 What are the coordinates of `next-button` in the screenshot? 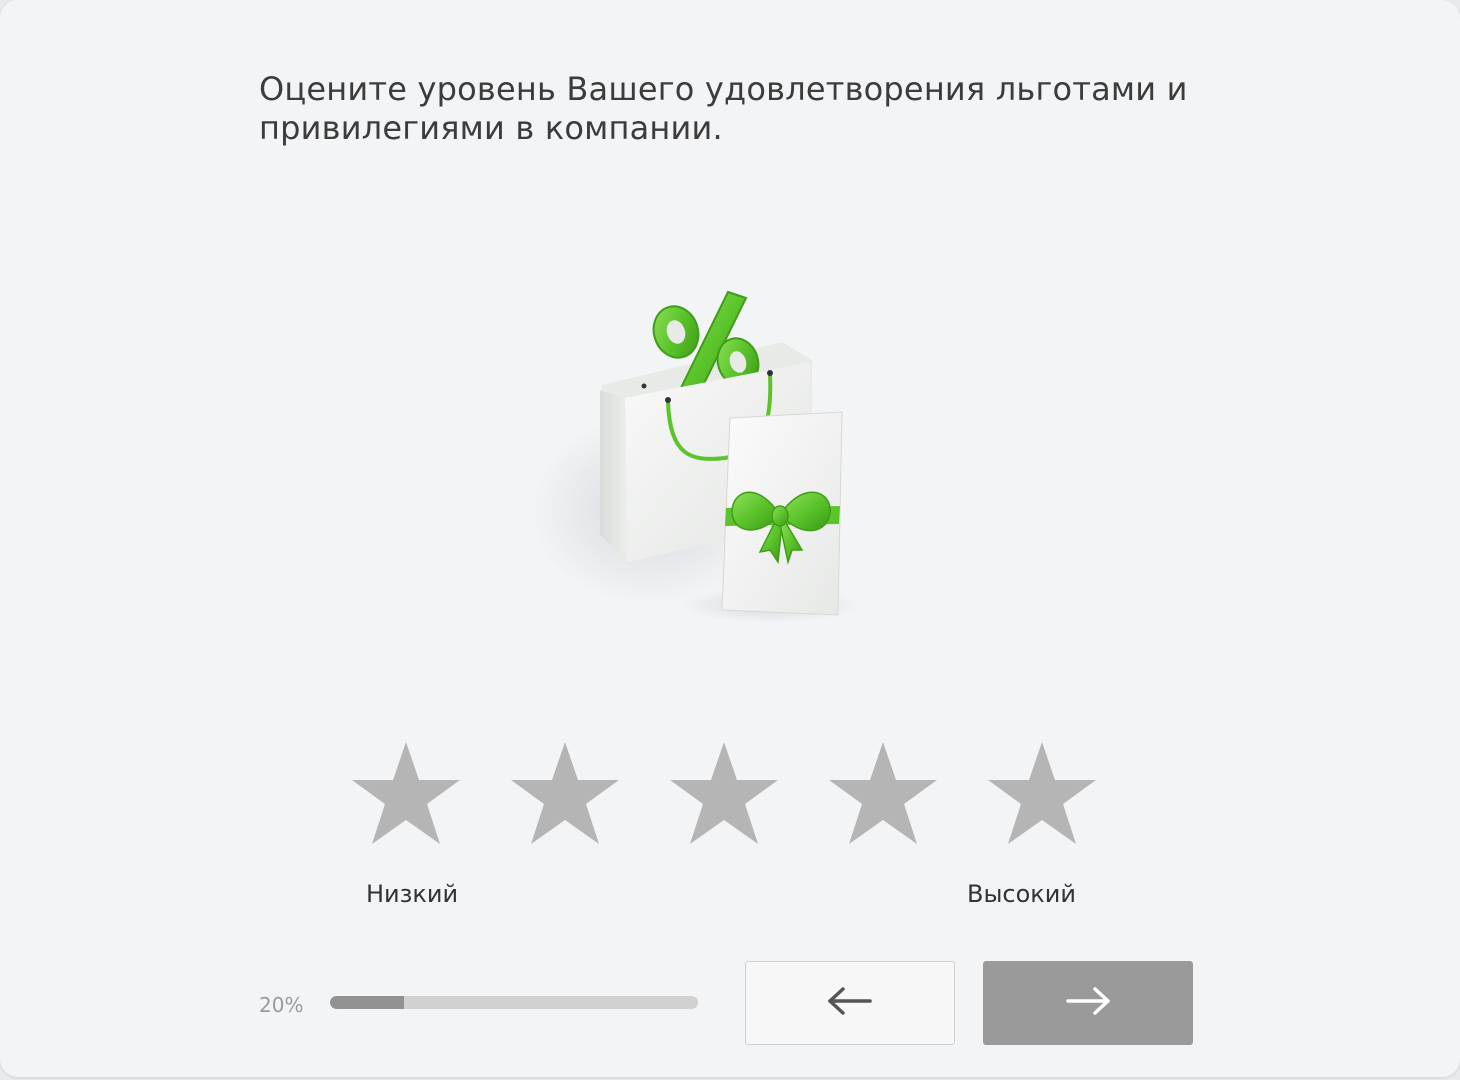 It's located at (1088, 1003).